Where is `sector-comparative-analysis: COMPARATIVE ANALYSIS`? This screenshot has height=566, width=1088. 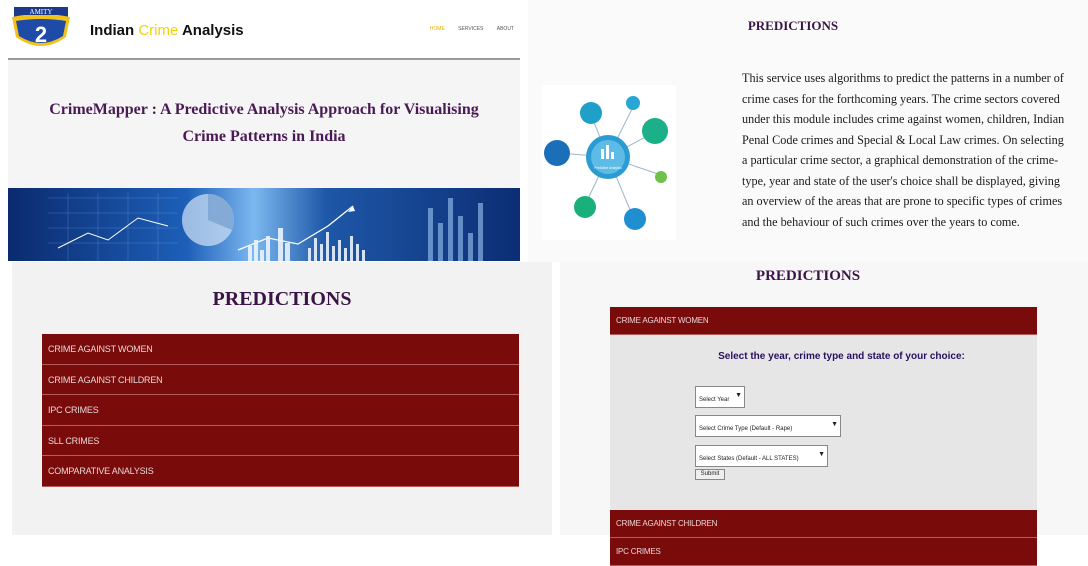
sector-comparative-analysis: COMPARATIVE ANALYSIS is located at coordinates (280, 471).